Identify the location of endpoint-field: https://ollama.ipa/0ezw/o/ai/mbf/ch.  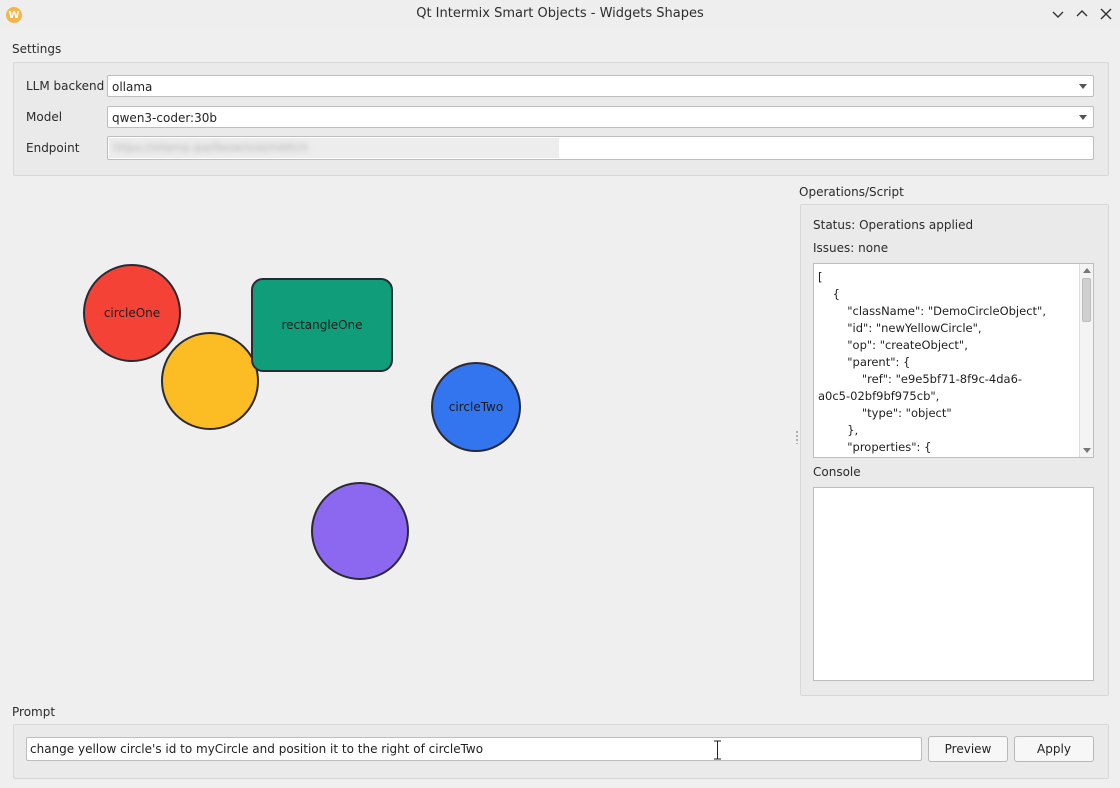
(600, 148).